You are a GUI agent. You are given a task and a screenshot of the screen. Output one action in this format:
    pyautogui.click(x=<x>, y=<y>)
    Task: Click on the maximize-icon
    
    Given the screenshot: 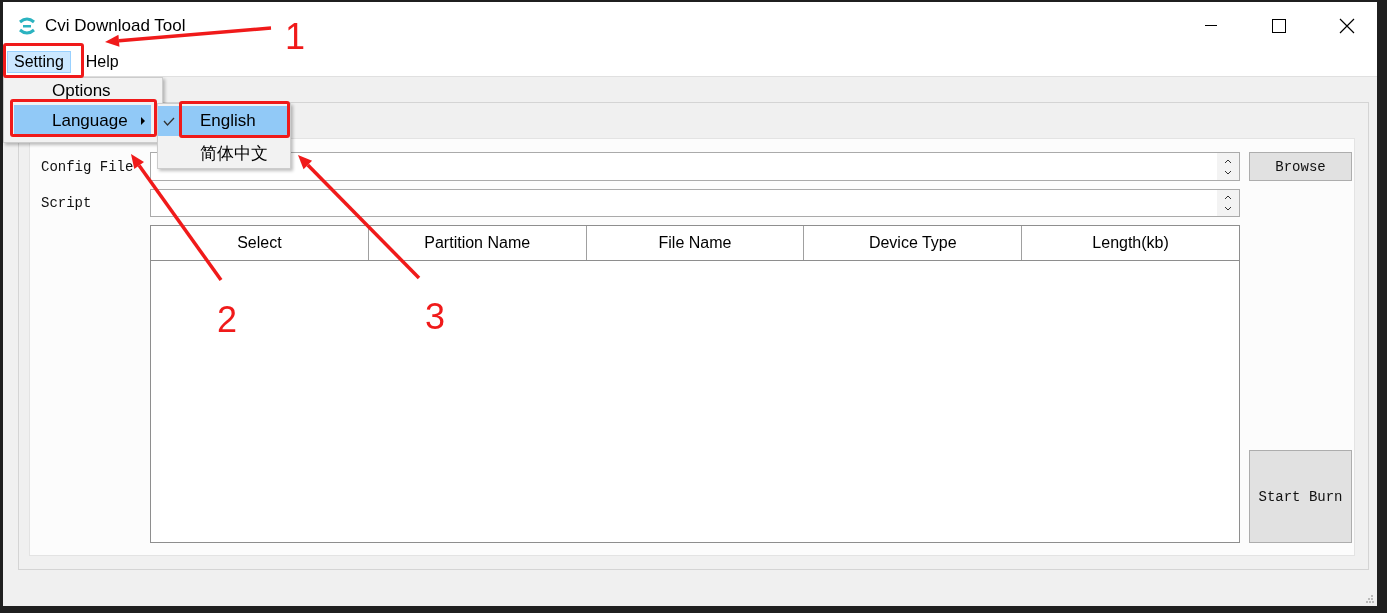 What is the action you would take?
    pyautogui.click(x=1279, y=25)
    